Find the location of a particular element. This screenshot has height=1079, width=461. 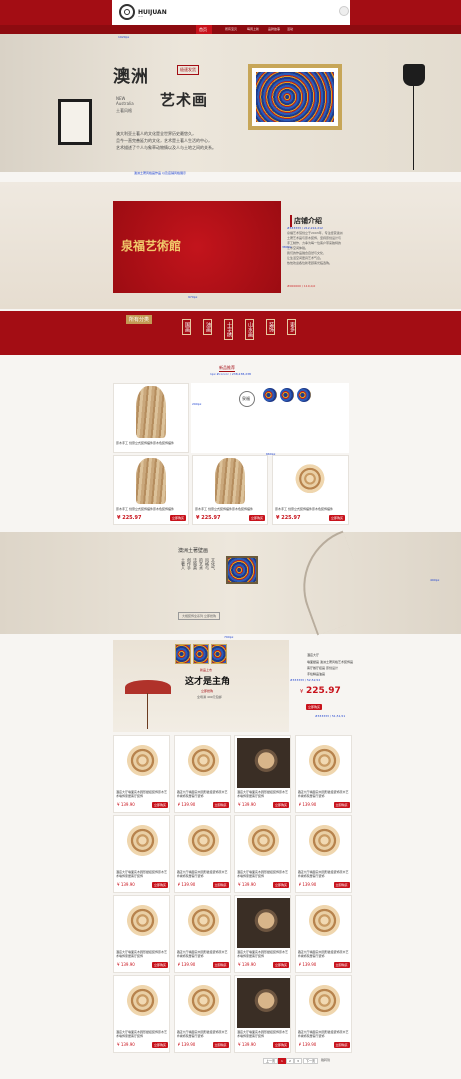

buy-button-3: 立即购买 is located at coordinates (337, 518).